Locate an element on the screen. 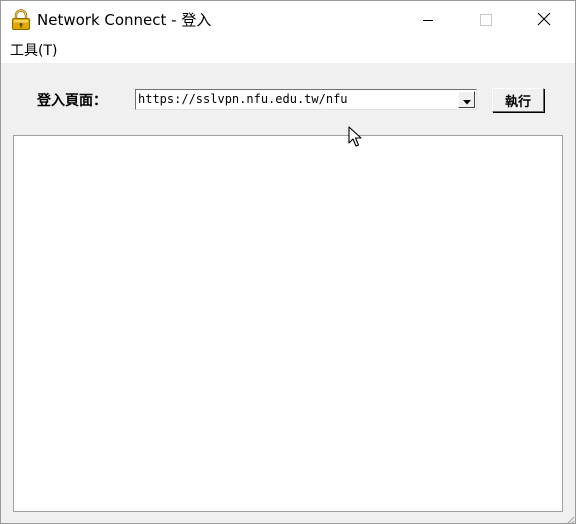  window-title: Network Connect - 登入 is located at coordinates (124, 20).